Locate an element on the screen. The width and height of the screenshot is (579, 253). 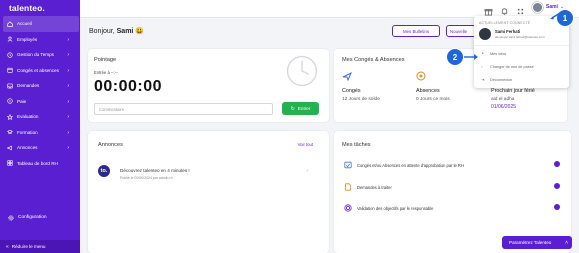
payslips-label: Mes Bulletins is located at coordinates (416, 31).